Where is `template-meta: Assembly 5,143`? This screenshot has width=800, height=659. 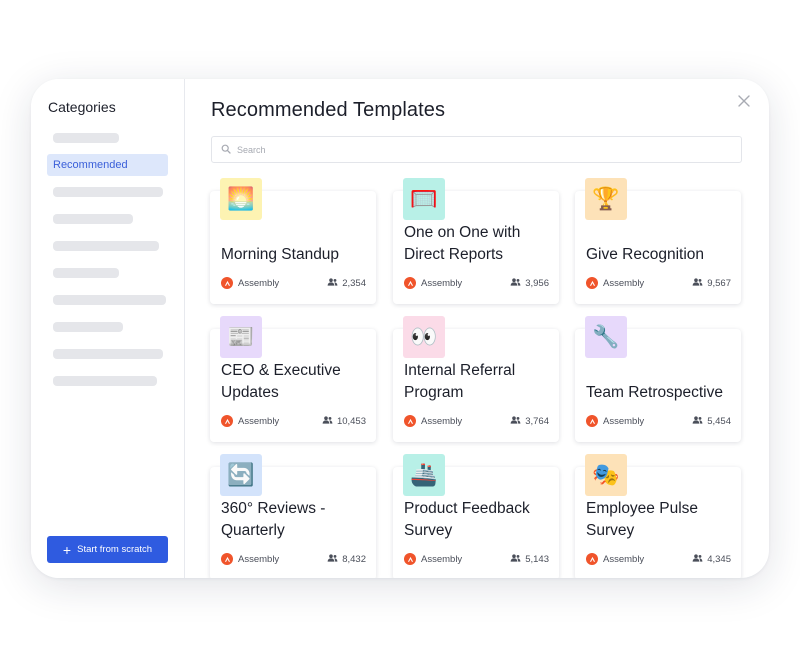 template-meta: Assembly 5,143 is located at coordinates (476, 559).